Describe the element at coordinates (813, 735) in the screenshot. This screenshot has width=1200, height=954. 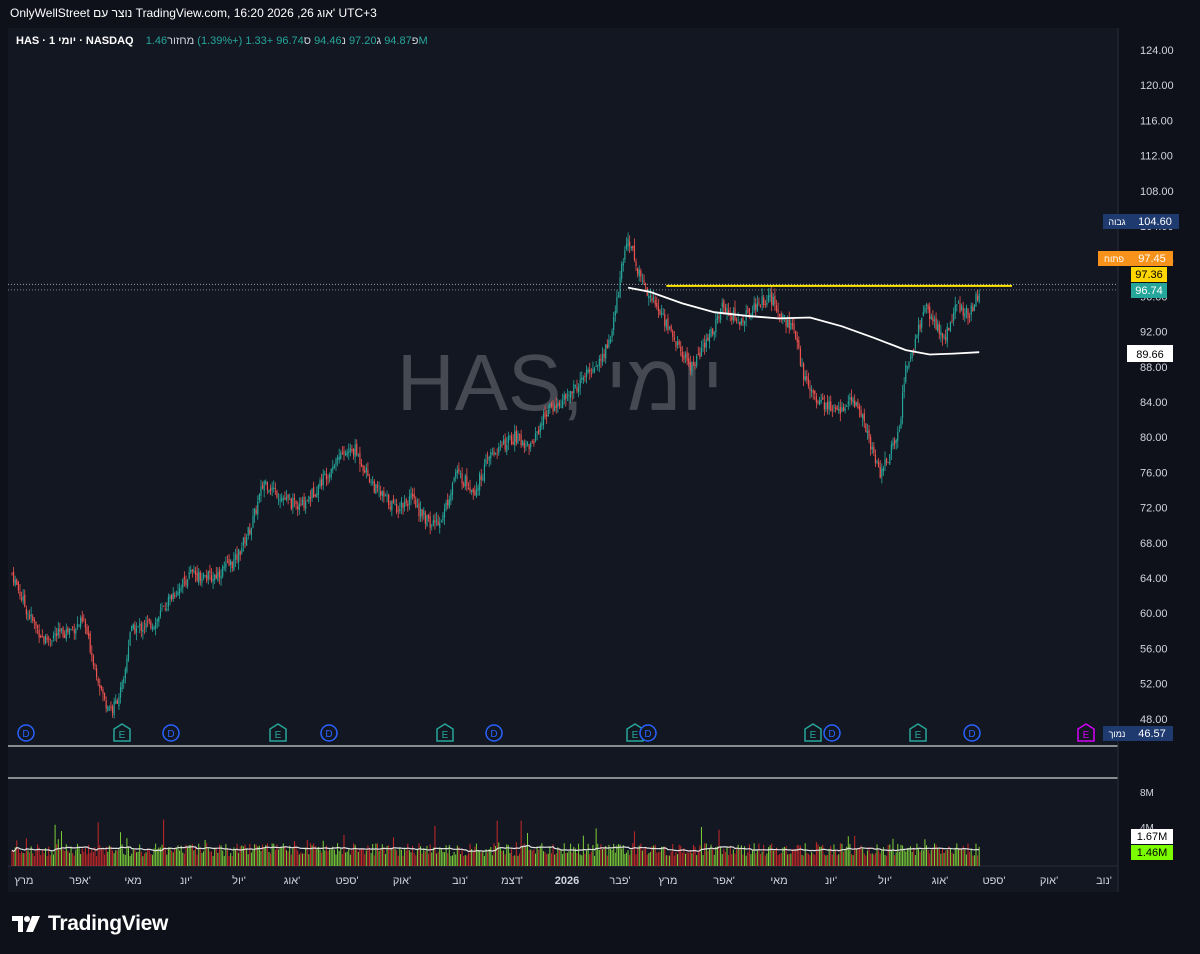
I see `earnings-marker-label: E` at that location.